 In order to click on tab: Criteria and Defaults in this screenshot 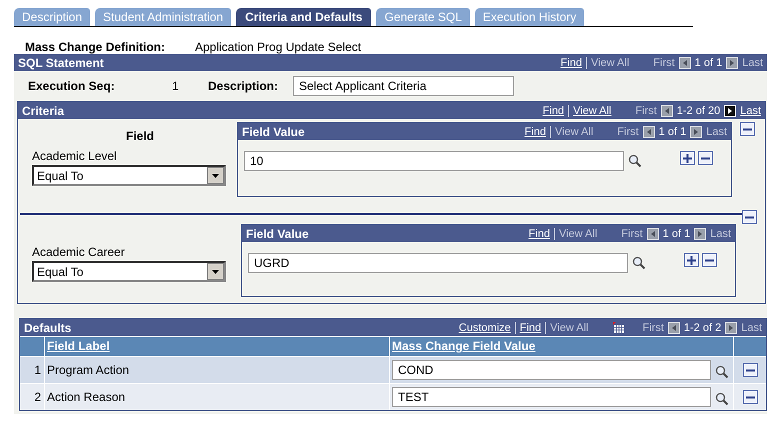, I will do `click(304, 17)`.